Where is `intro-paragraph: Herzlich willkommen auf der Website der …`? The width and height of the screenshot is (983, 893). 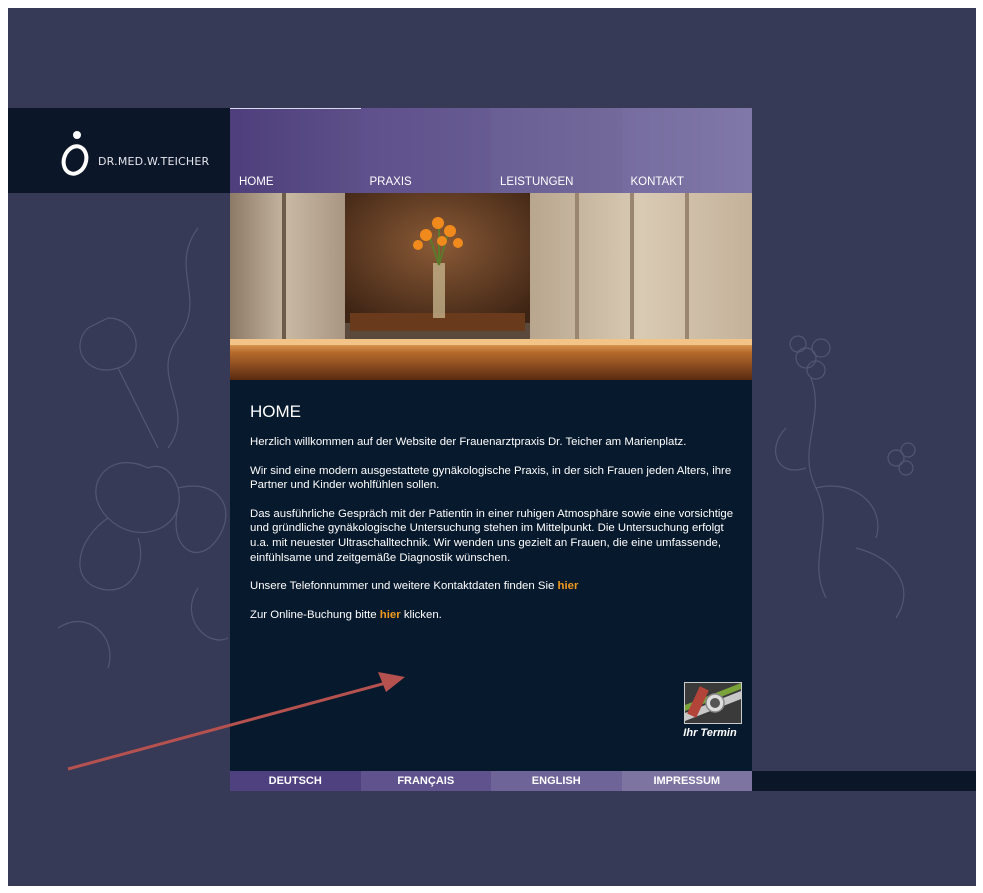
intro-paragraph: Herzlich willkommen auf der Website der … is located at coordinates (468, 442).